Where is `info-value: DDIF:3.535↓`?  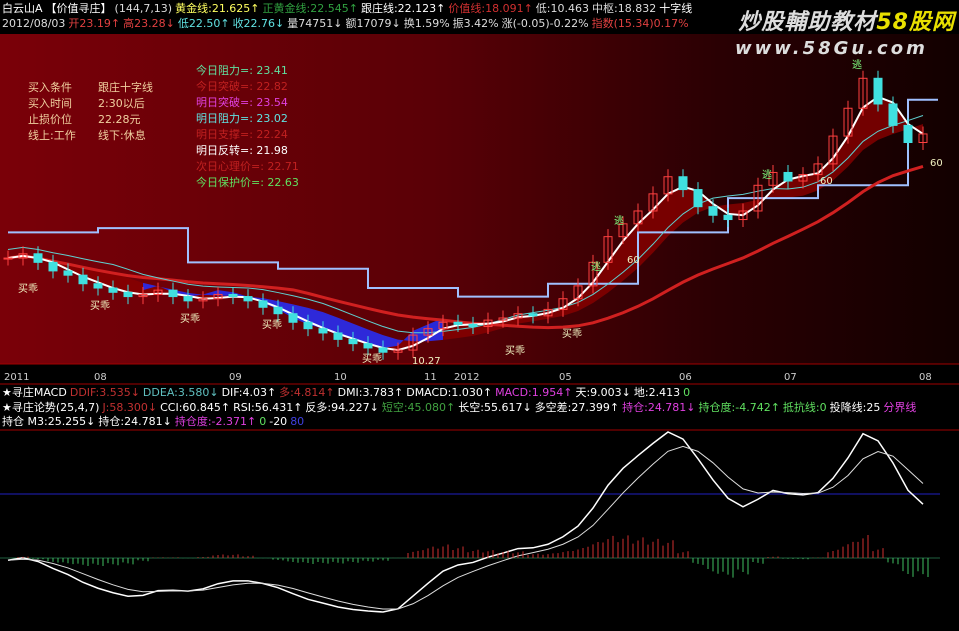 info-value: DDIF:3.535↓ is located at coordinates (104, 392).